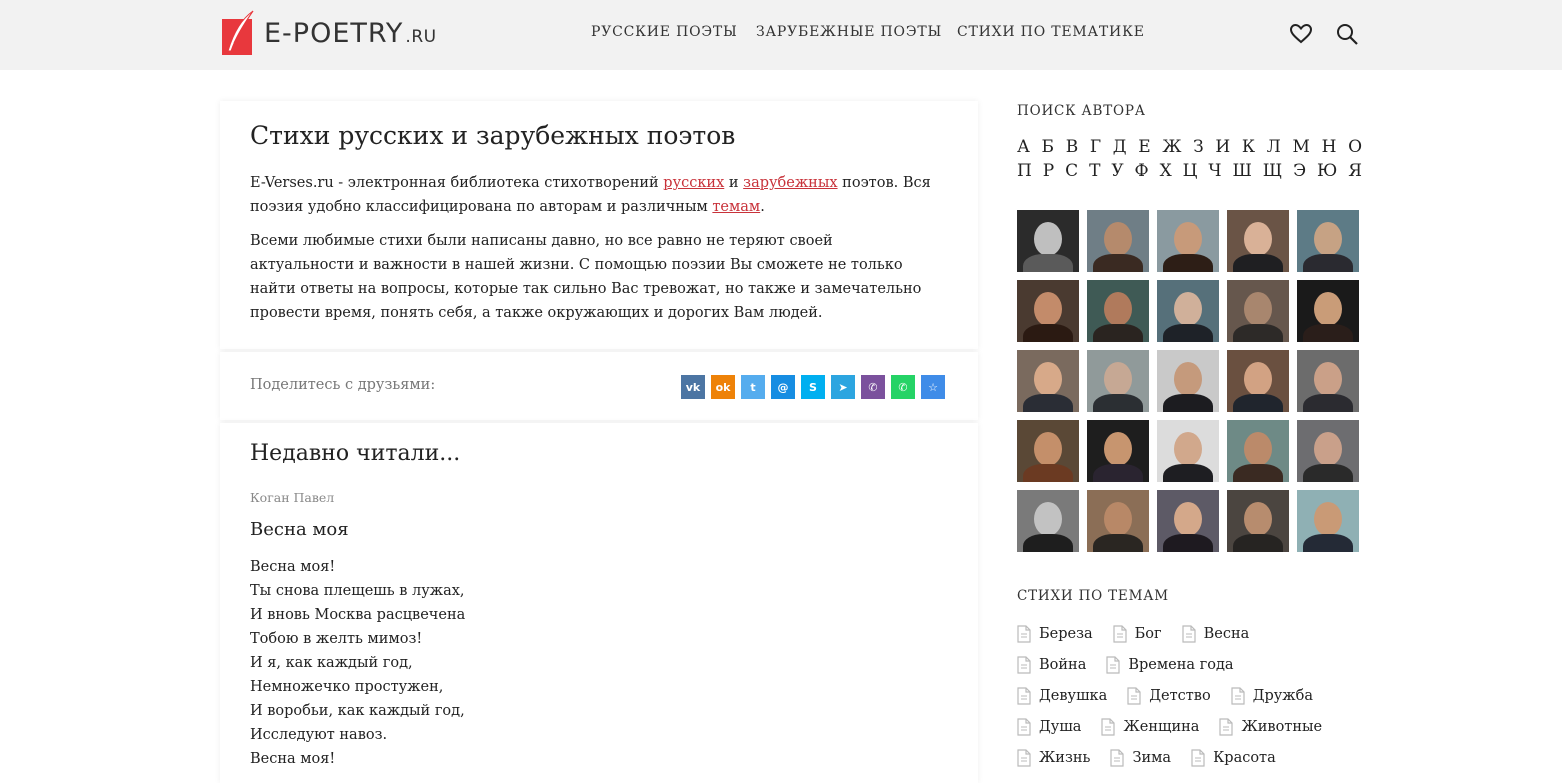  What do you see at coordinates (1169, 695) in the screenshot?
I see `topic-link: Детство` at bounding box center [1169, 695].